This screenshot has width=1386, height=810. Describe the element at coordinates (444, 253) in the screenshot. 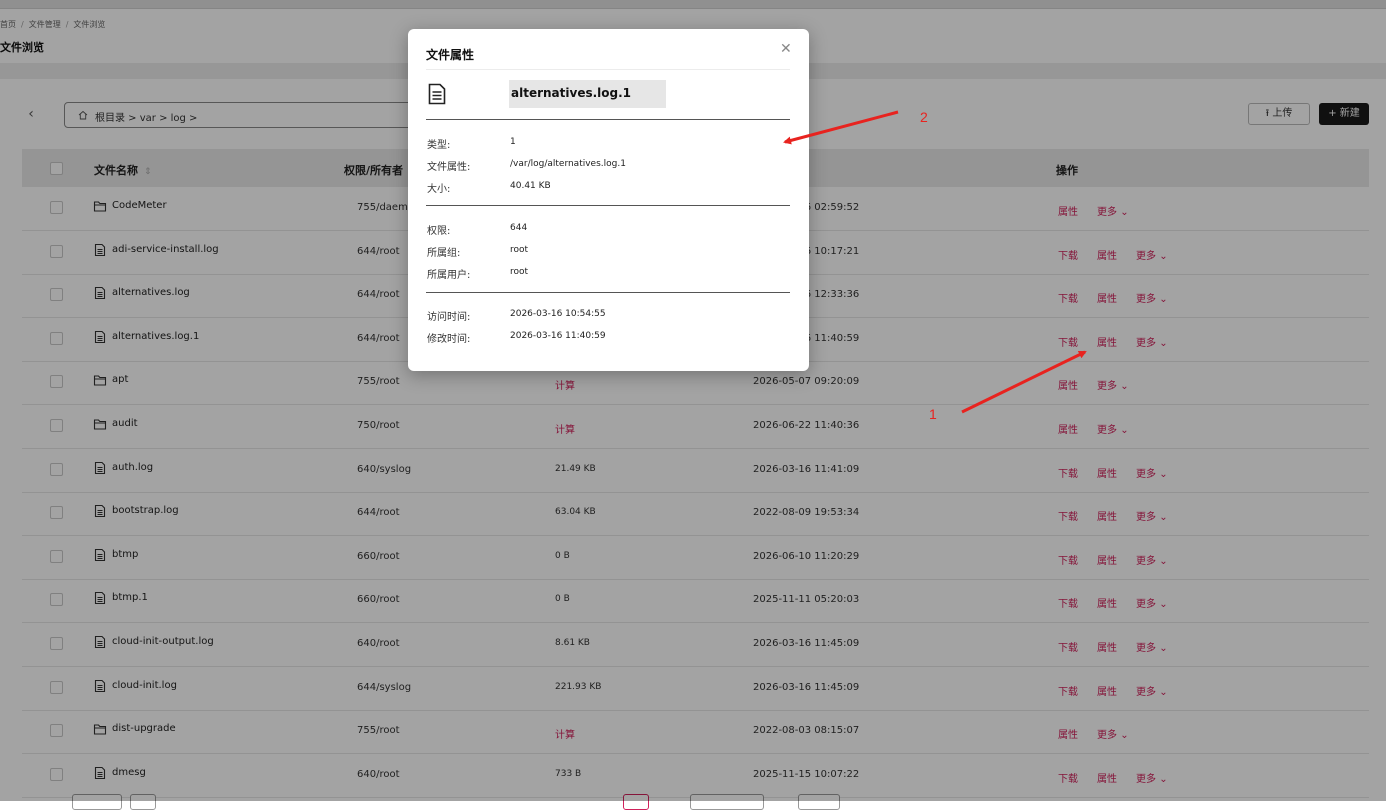

I see `field-label-group: 所属组:` at that location.